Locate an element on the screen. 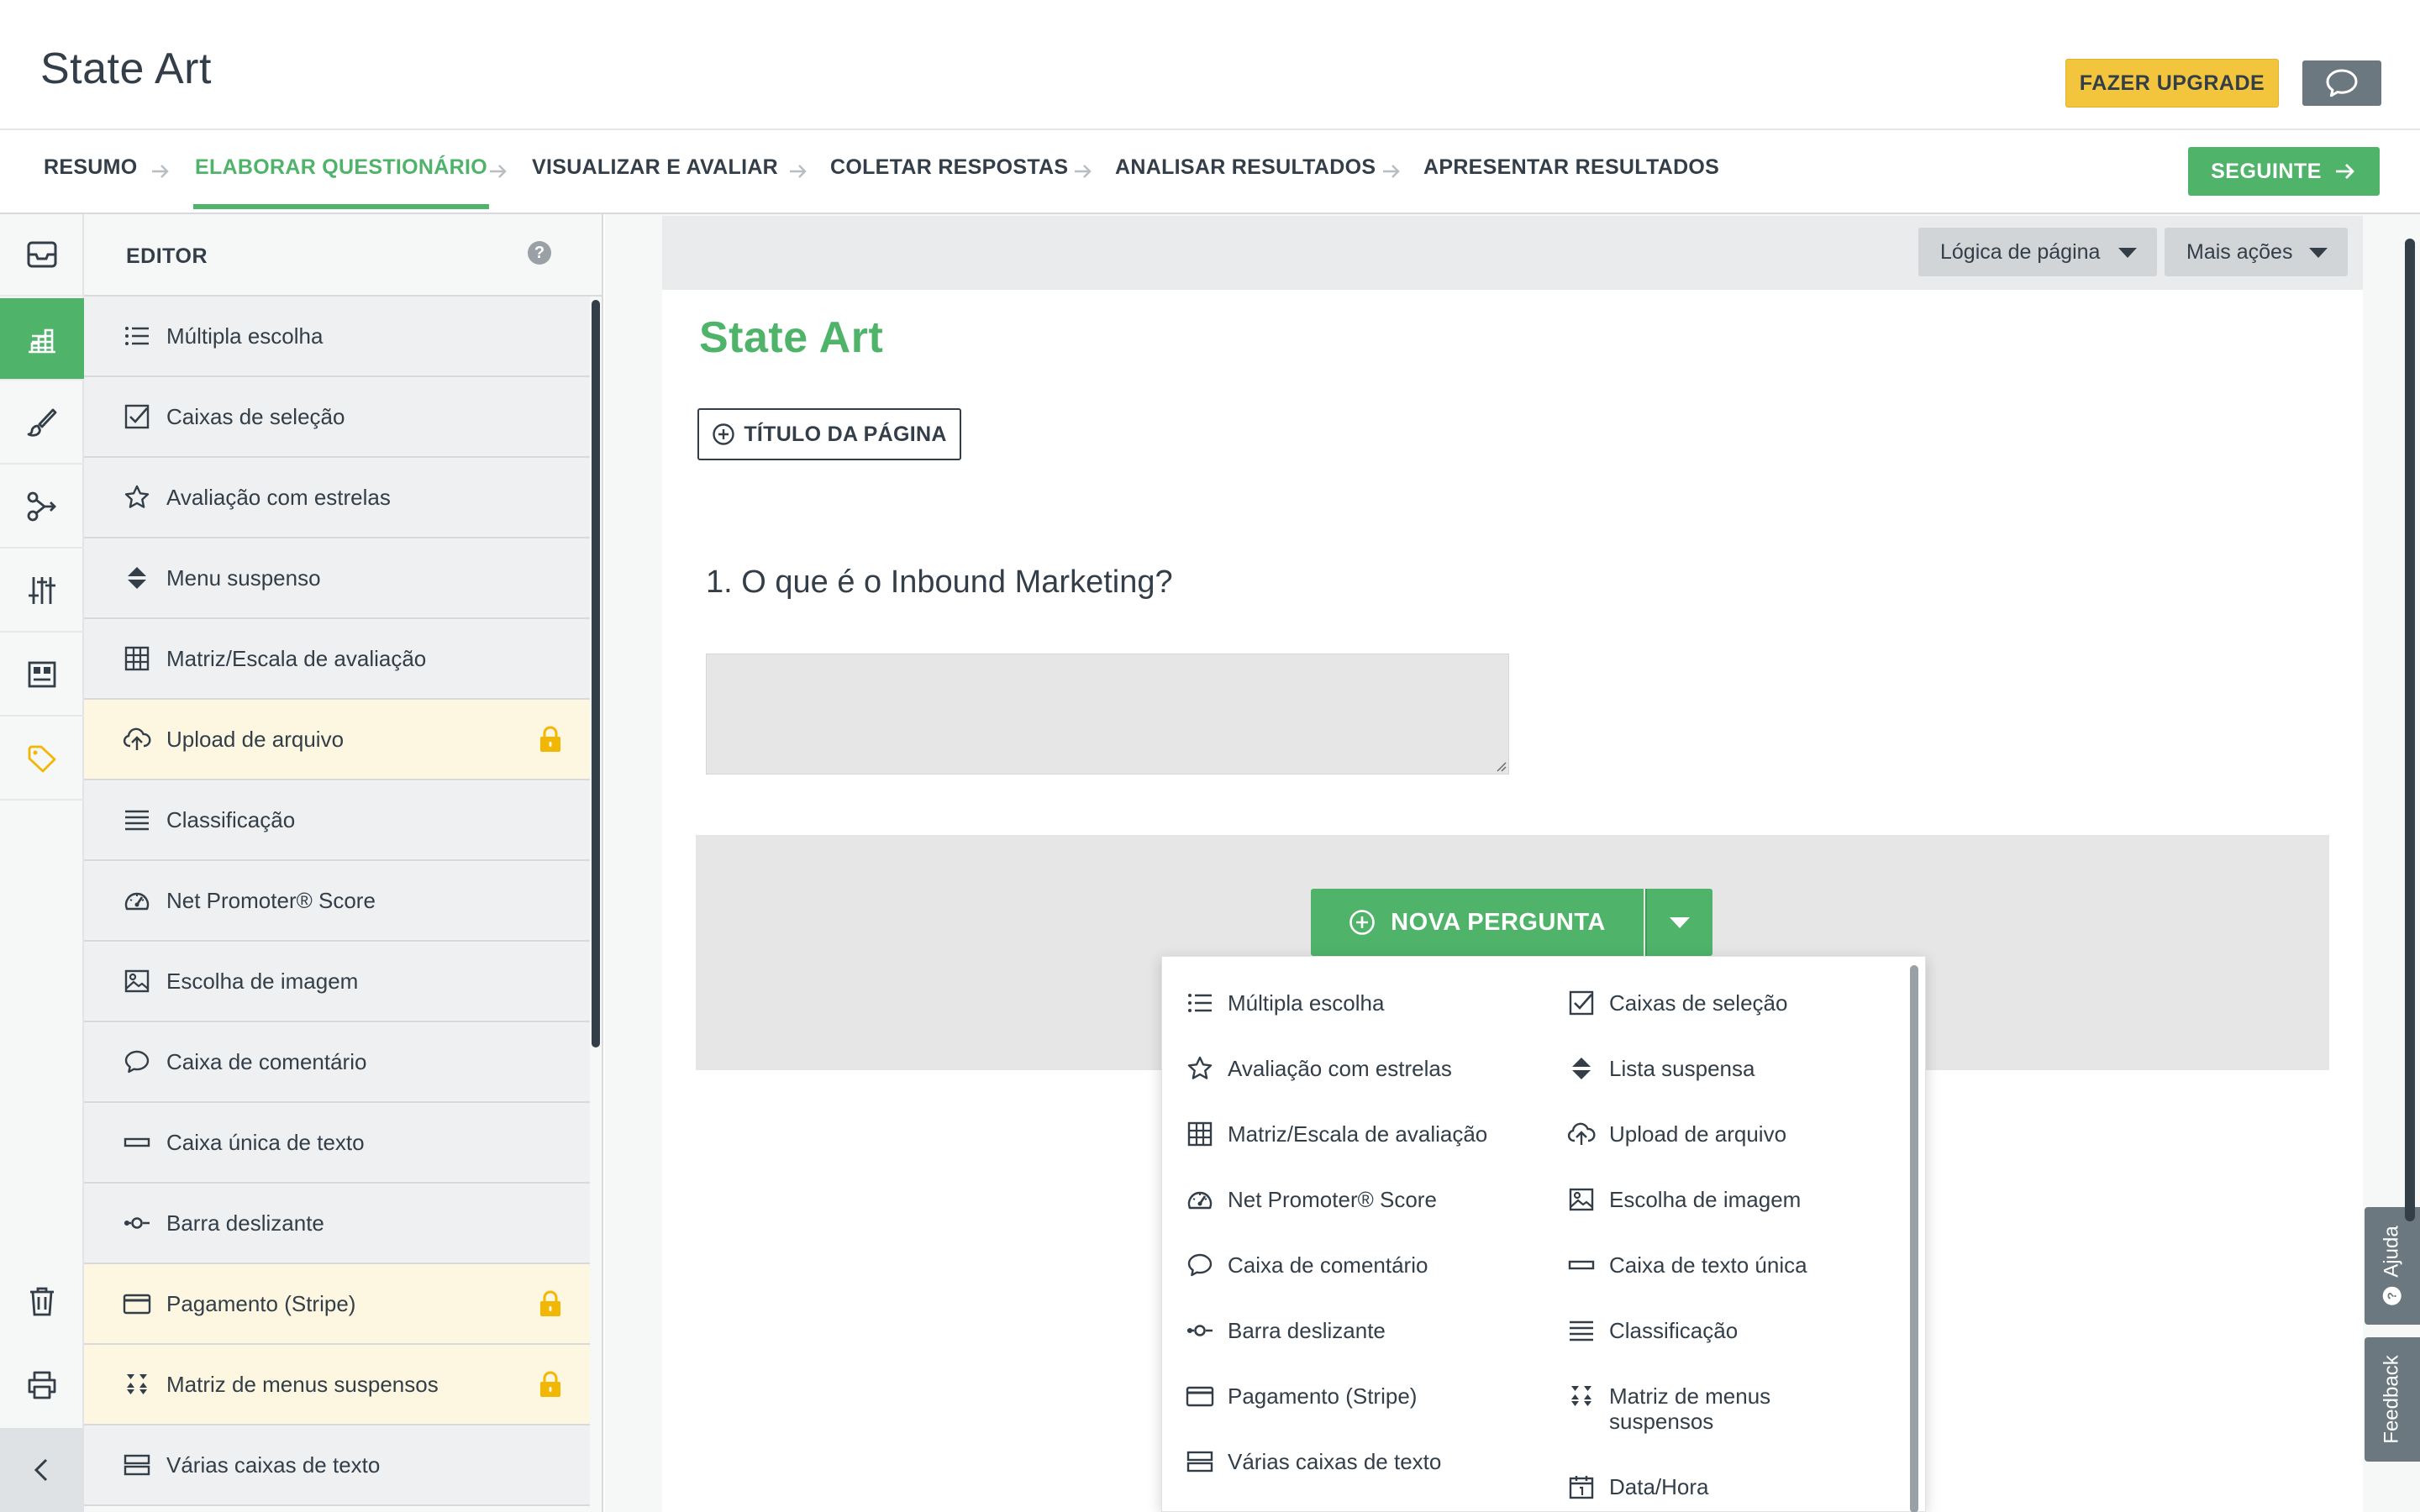 Image resolution: width=2420 pixels, height=1512 pixels. rail-library is located at coordinates (42, 255).